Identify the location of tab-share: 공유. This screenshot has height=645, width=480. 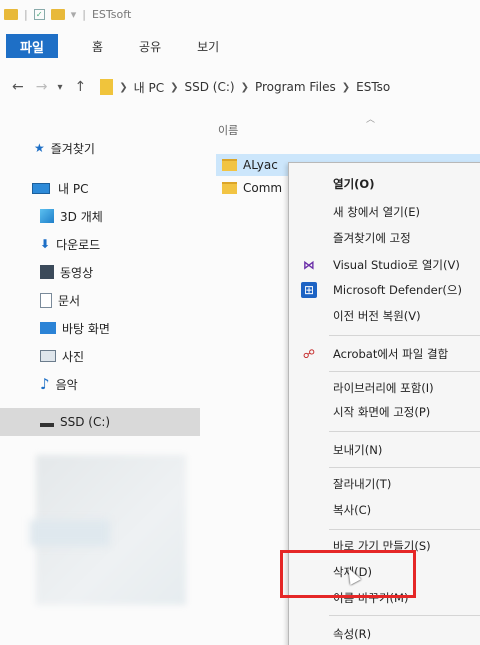
(150, 46).